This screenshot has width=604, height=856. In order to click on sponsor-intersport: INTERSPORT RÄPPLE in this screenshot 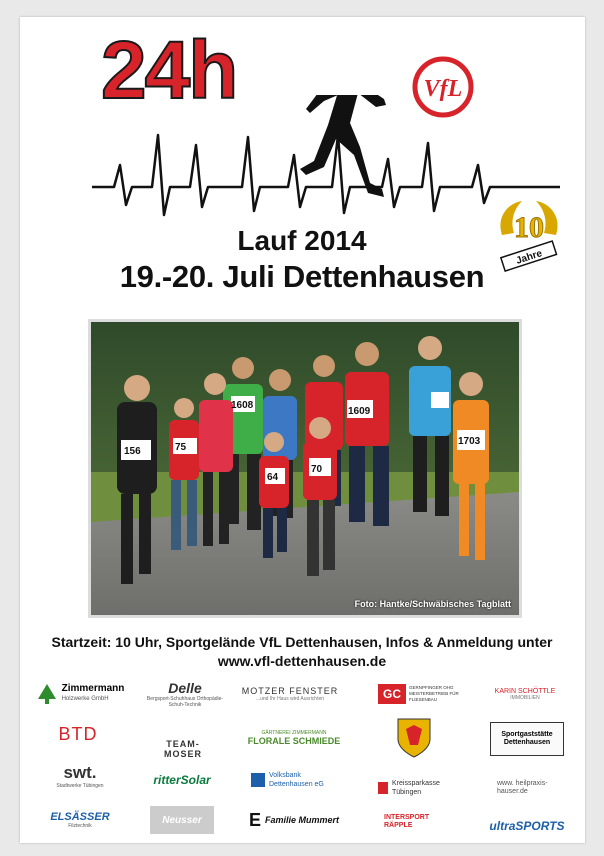, I will do `click(414, 822)`.